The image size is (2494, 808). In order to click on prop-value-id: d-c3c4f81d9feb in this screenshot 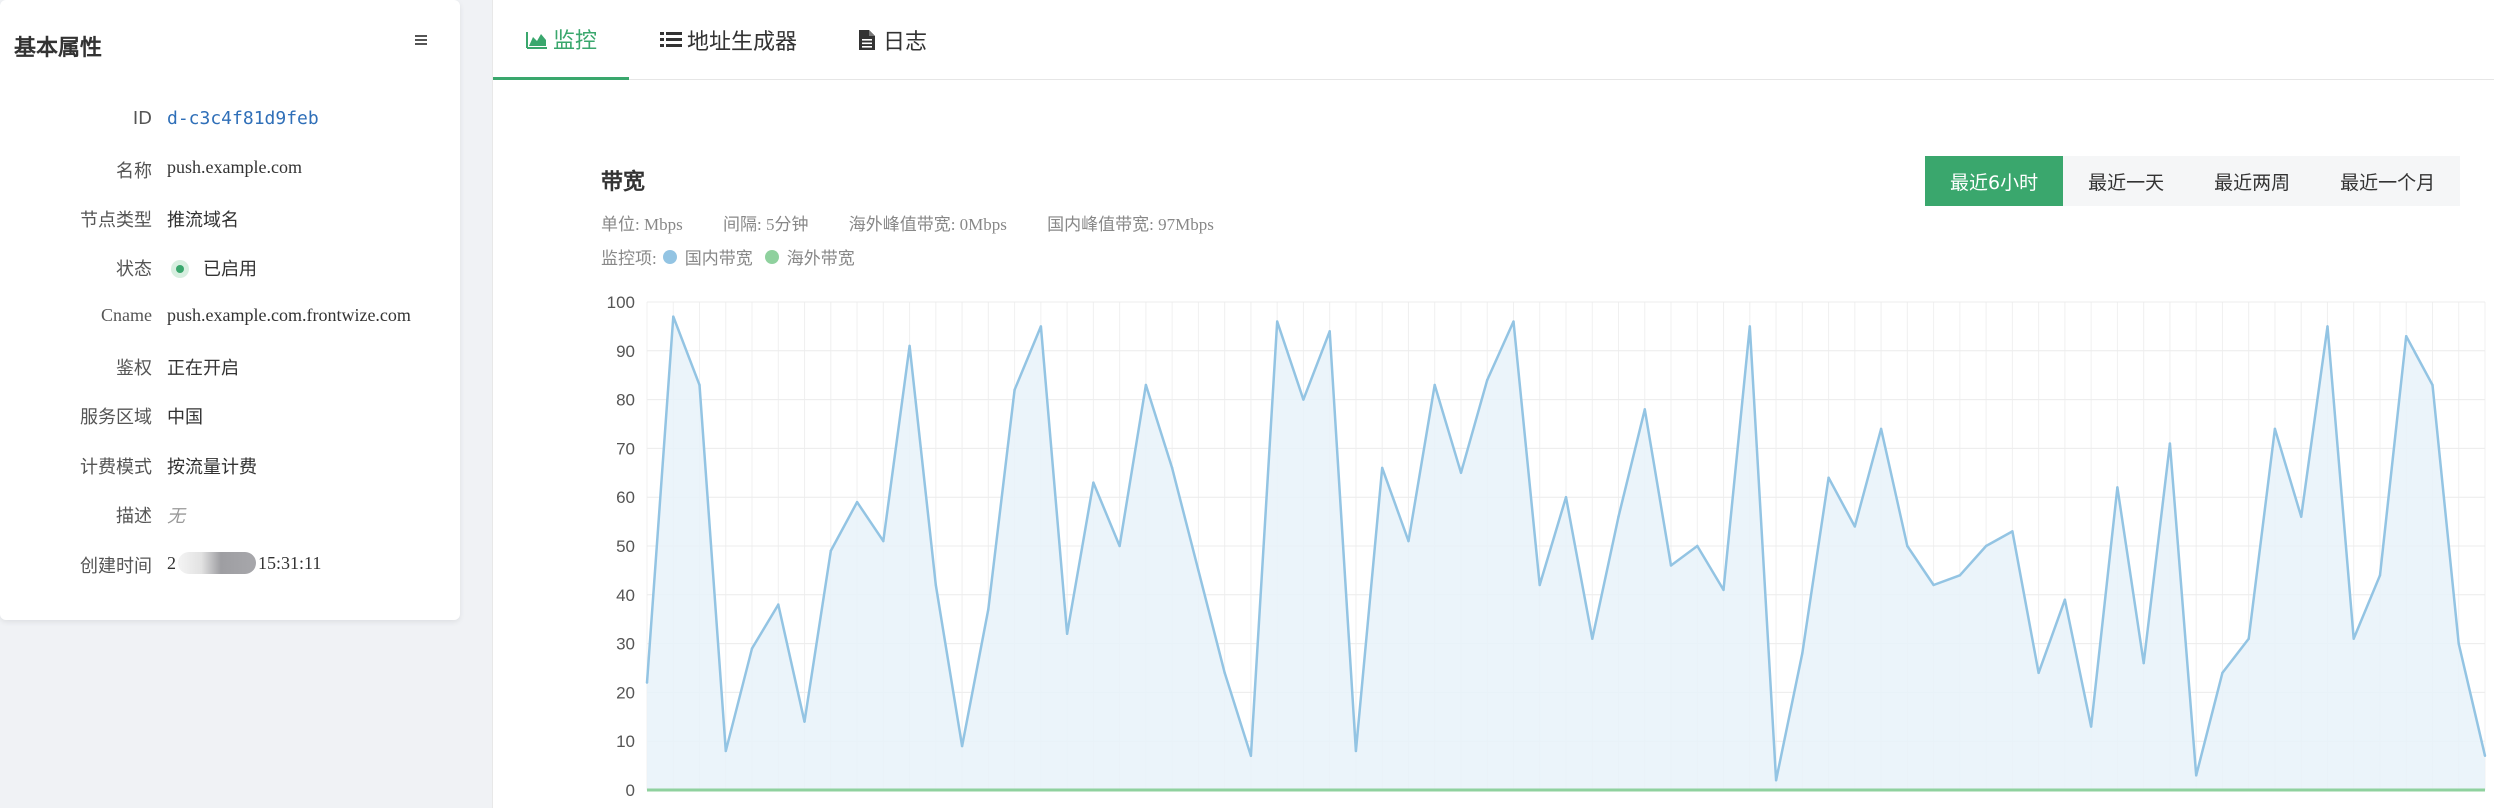, I will do `click(243, 118)`.